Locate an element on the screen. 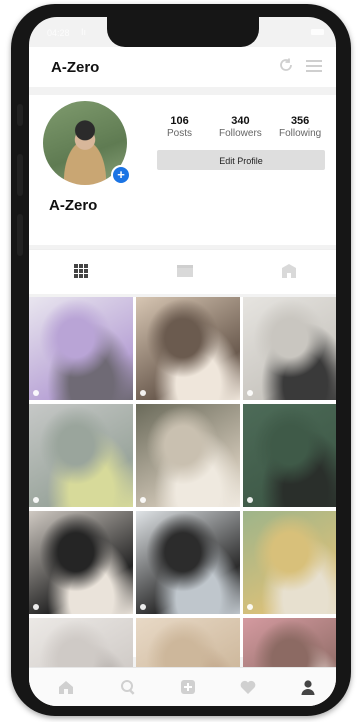  signal-icon: Iı is located at coordinates (84, 32).